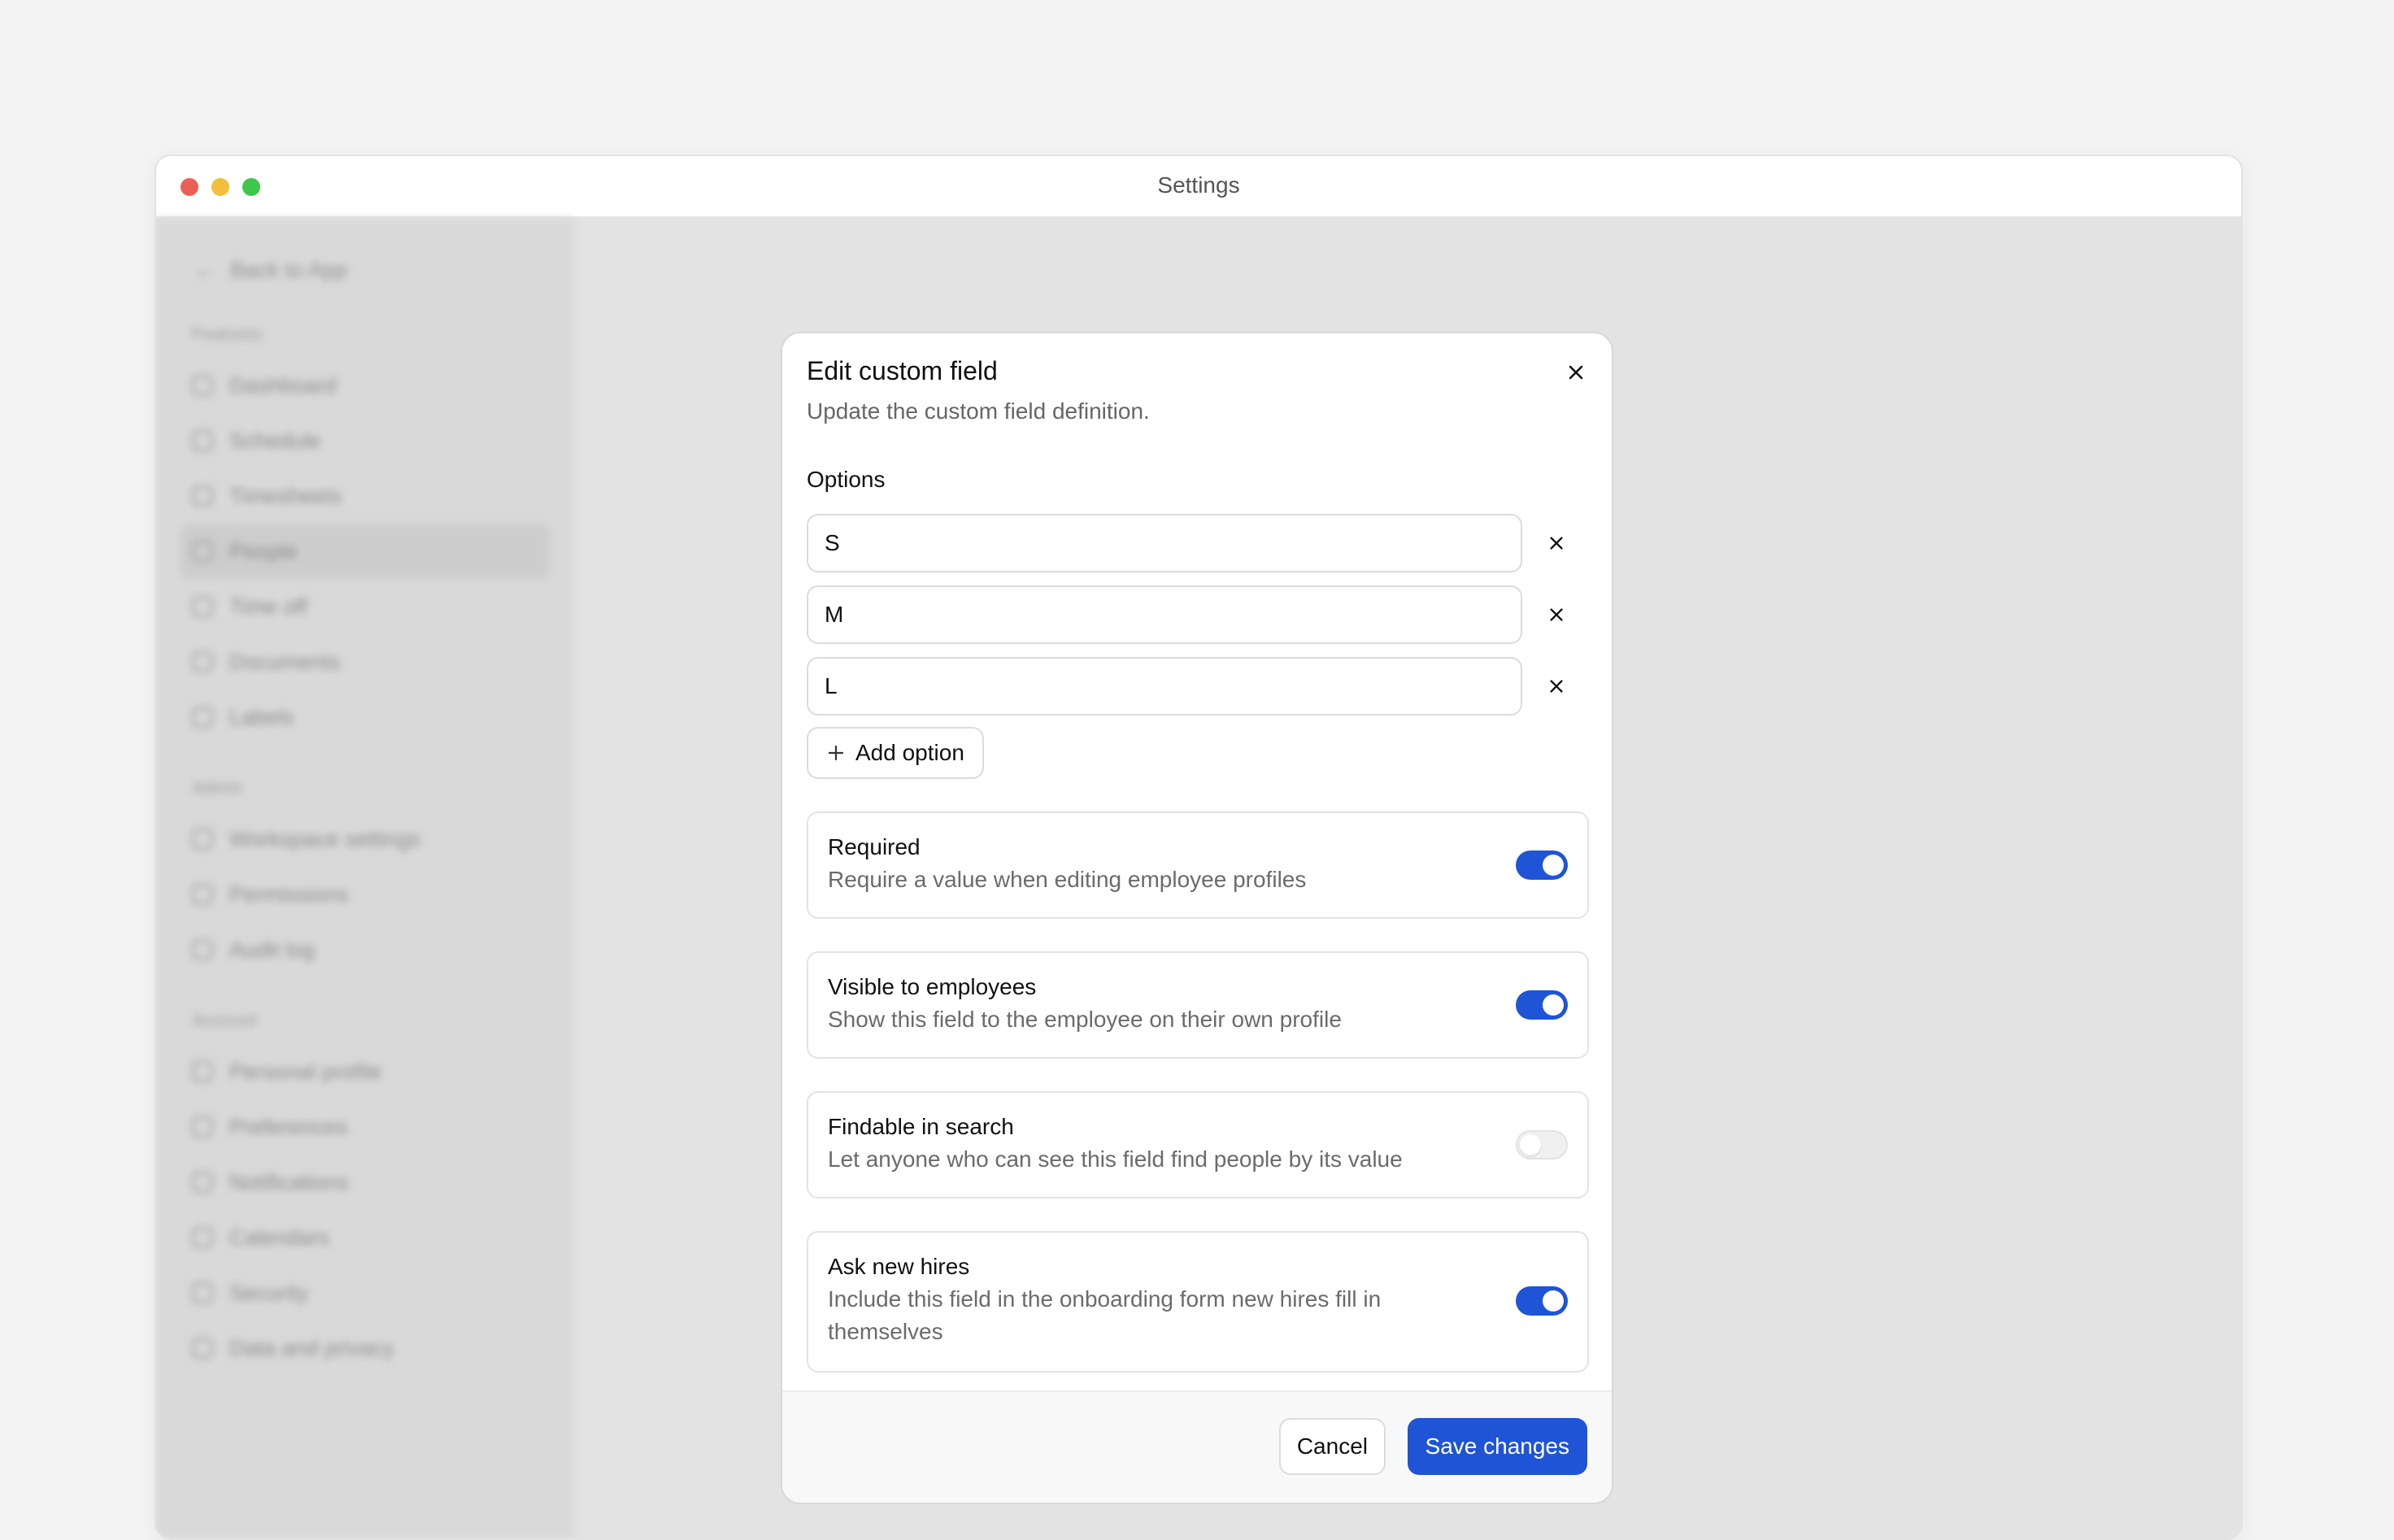 The image size is (2394, 1540). Describe the element at coordinates (268, 606) in the screenshot. I see `sidebar-item-label: Time off` at that location.